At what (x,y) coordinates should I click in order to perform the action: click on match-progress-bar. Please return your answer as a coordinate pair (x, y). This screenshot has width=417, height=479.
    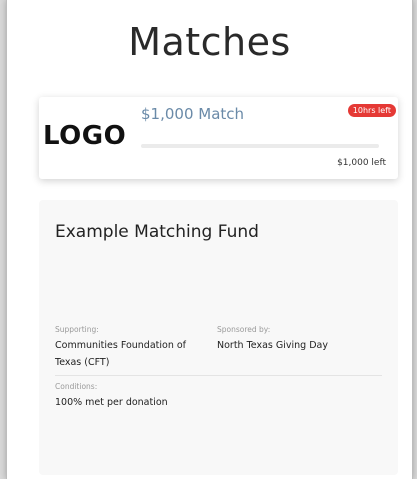
    Looking at the image, I should click on (260, 146).